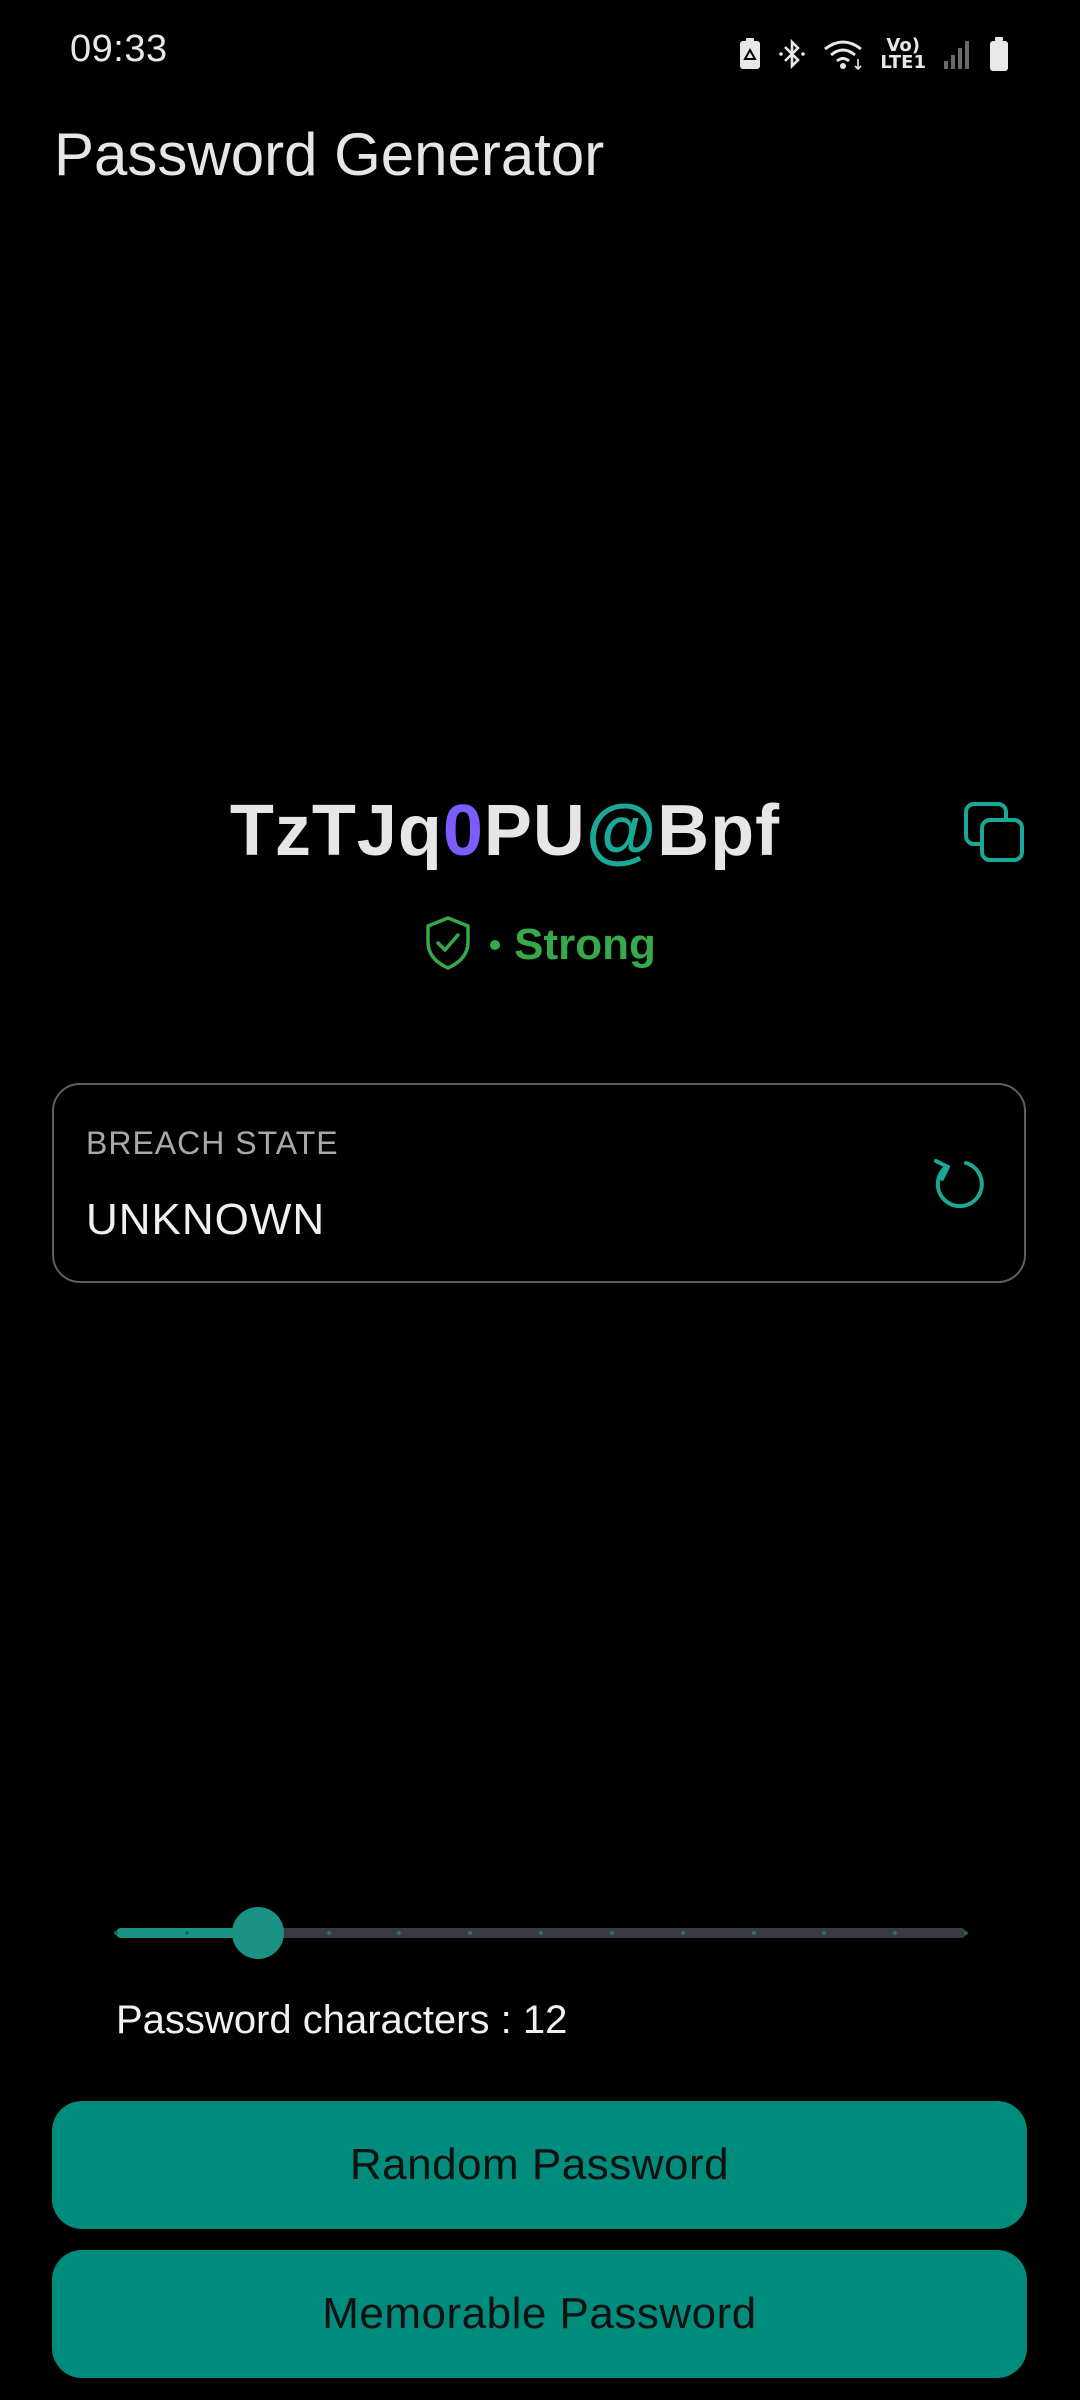 The image size is (1080, 2400). I want to click on shield-check-icon, so click(448, 945).